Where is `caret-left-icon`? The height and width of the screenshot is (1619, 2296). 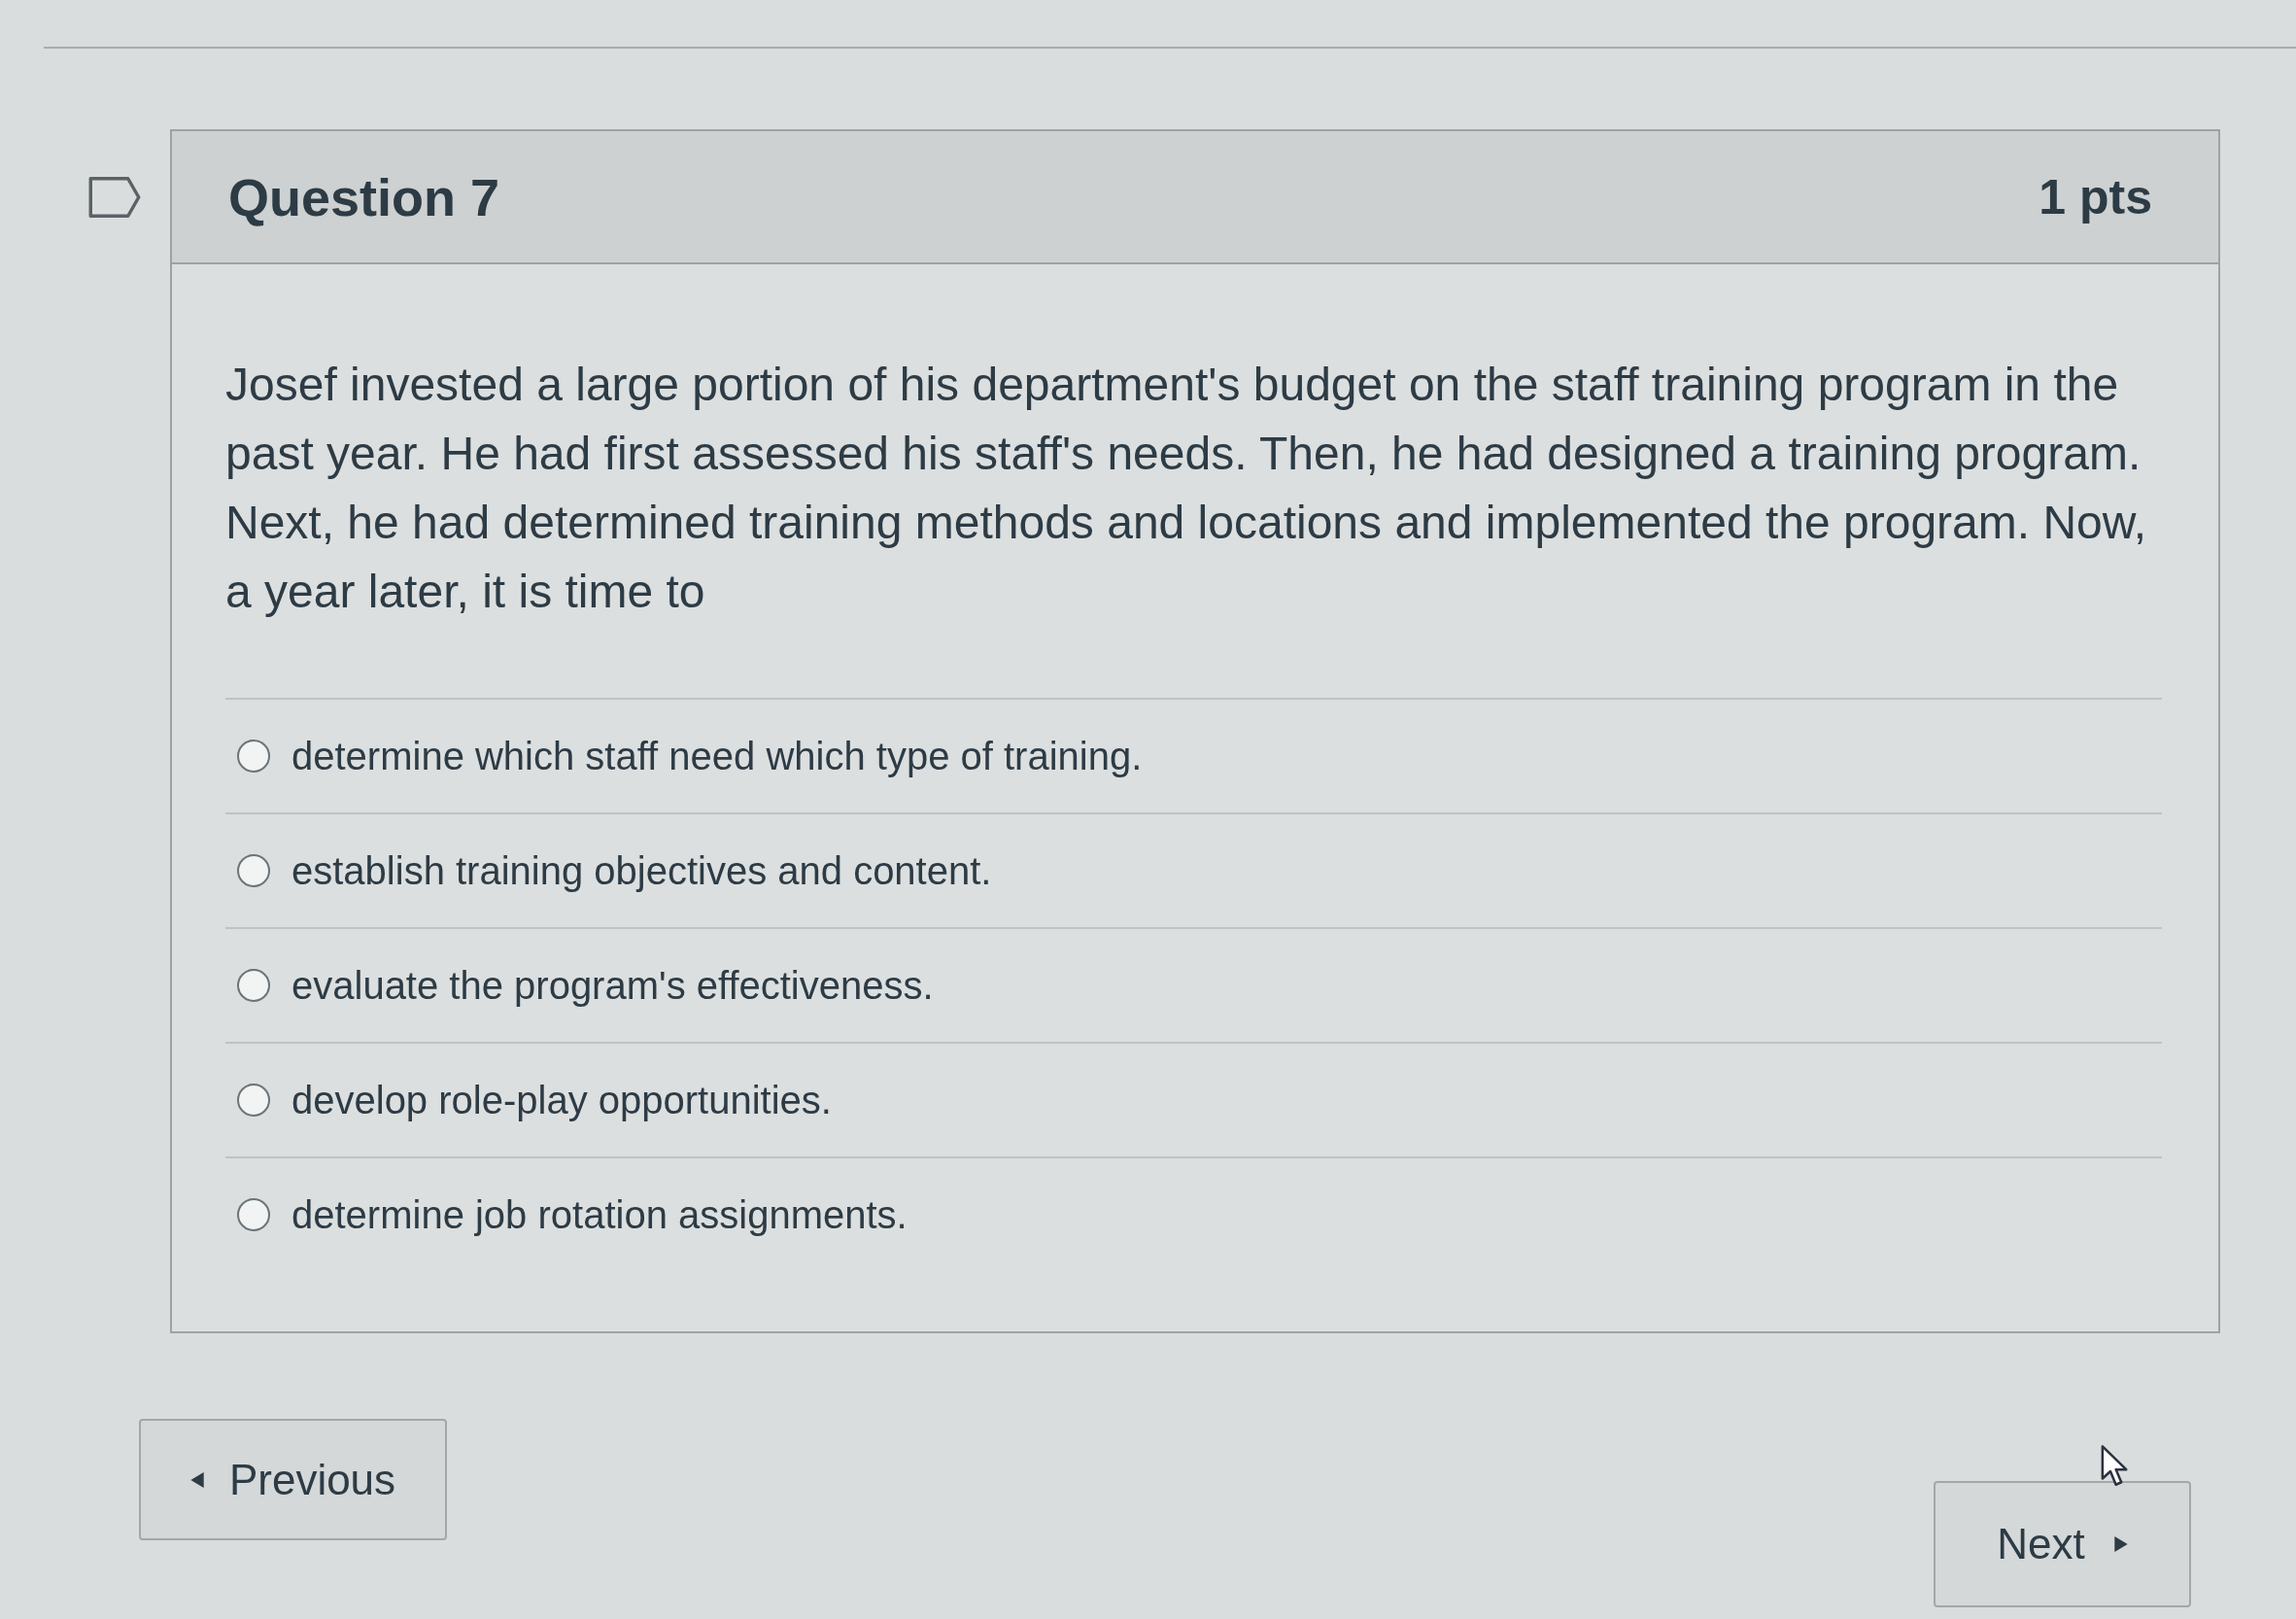 caret-left-icon is located at coordinates (196, 1480).